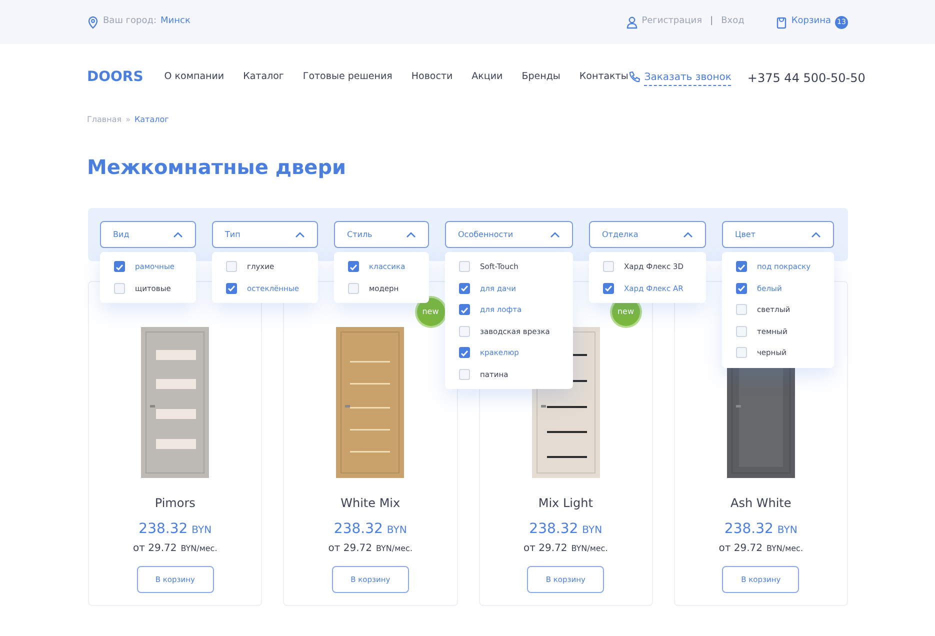 Image resolution: width=935 pixels, height=636 pixels. Describe the element at coordinates (115, 77) in the screenshot. I see `logo: DOORS` at that location.